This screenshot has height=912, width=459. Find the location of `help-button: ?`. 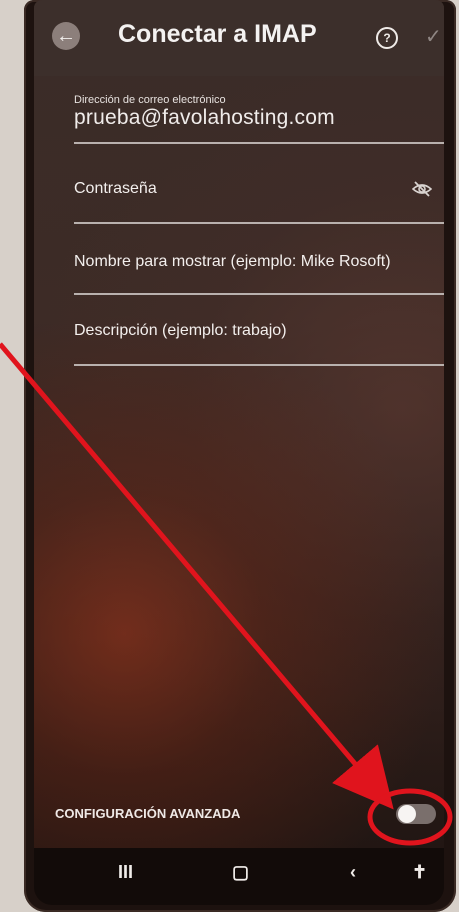

help-button: ? is located at coordinates (387, 38).